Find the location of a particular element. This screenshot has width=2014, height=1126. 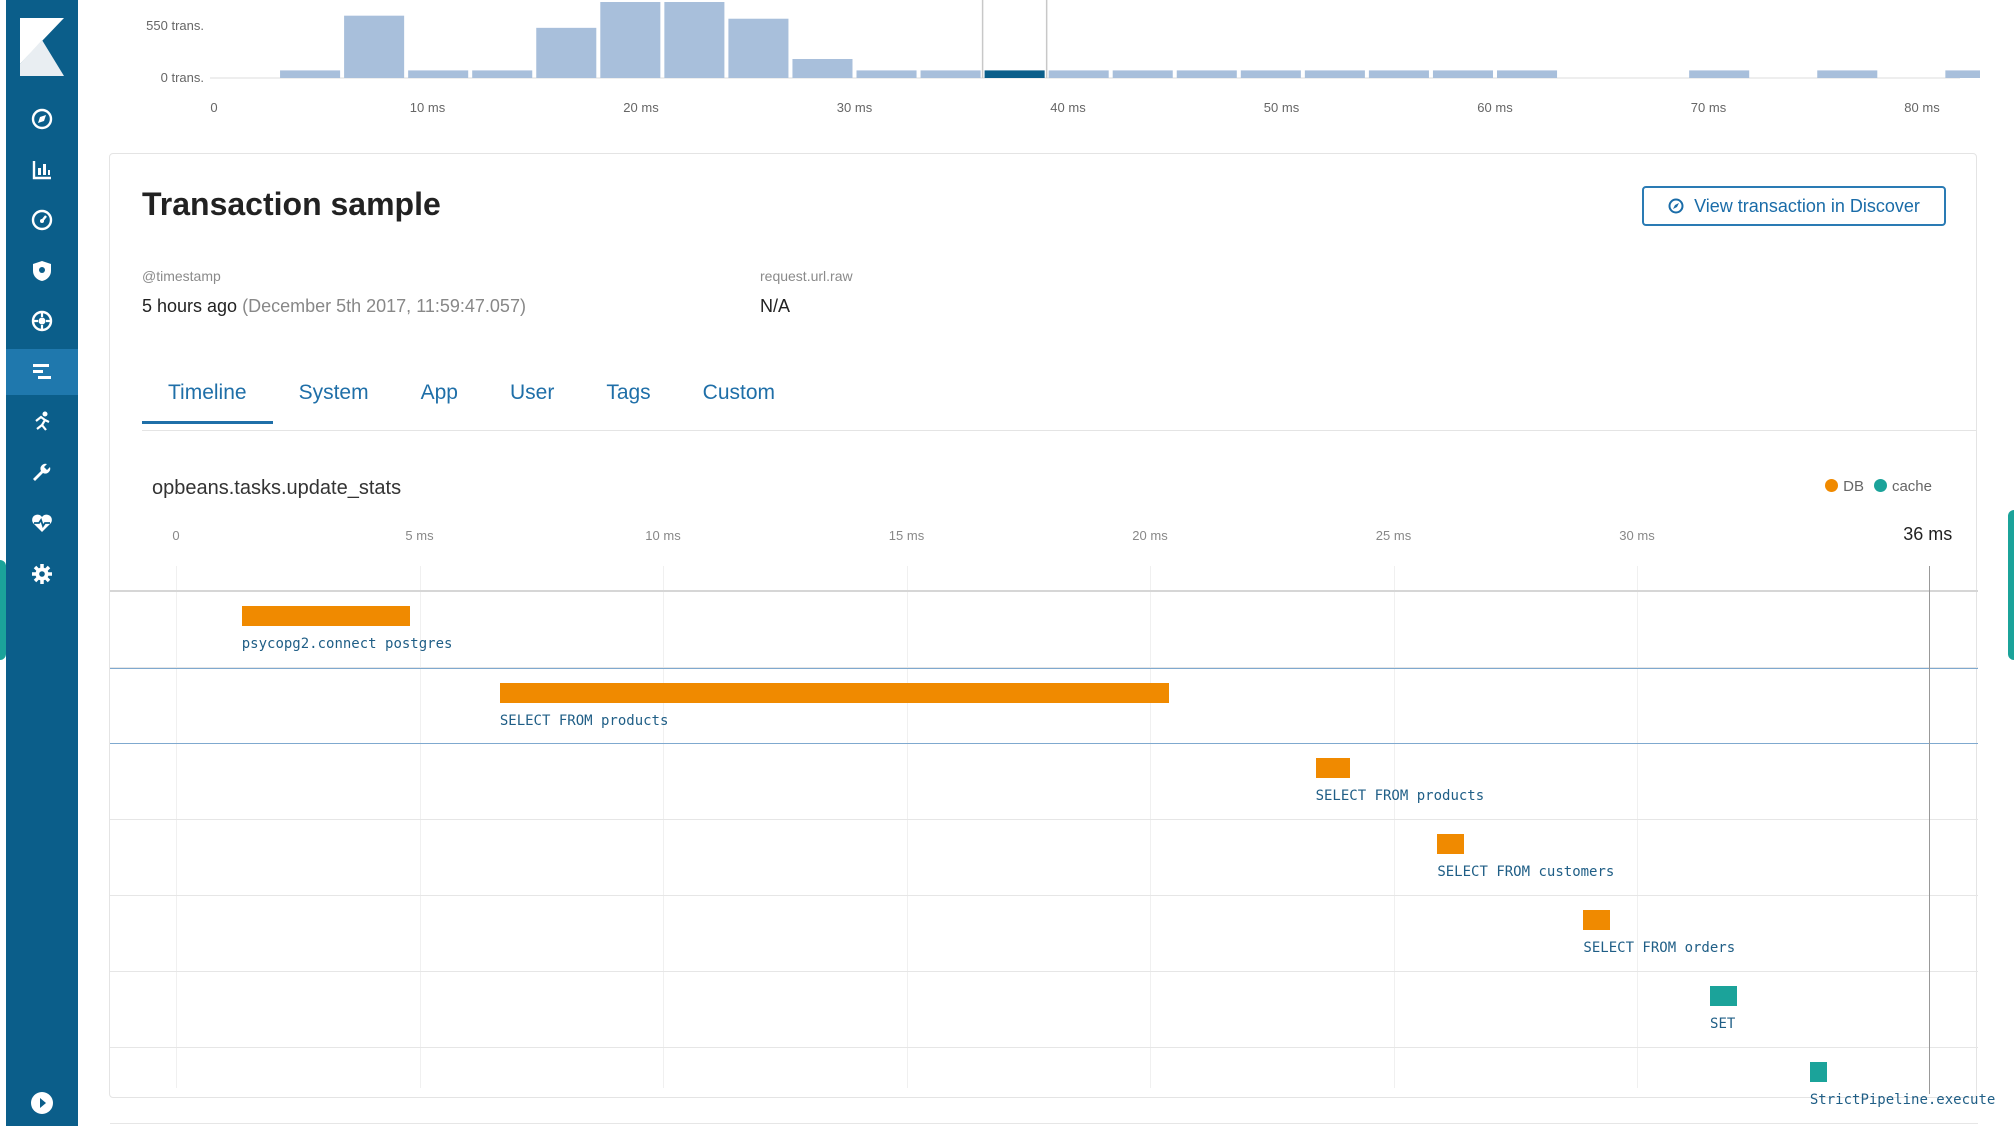

sidebar-item-running is located at coordinates (42, 422).